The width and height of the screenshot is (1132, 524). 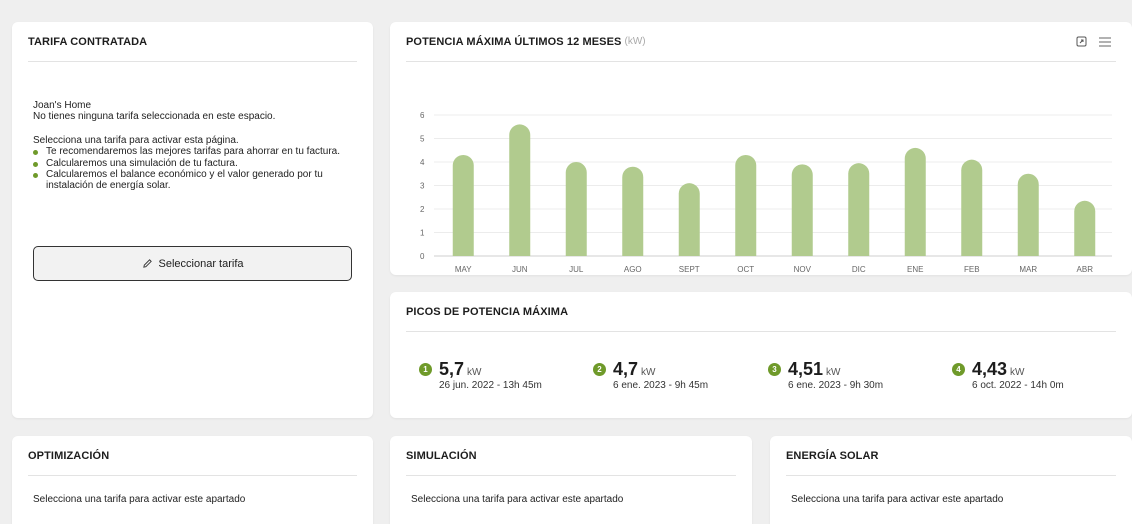 What do you see at coordinates (422, 186) in the screenshot?
I see `y-tick-label: 3` at bounding box center [422, 186].